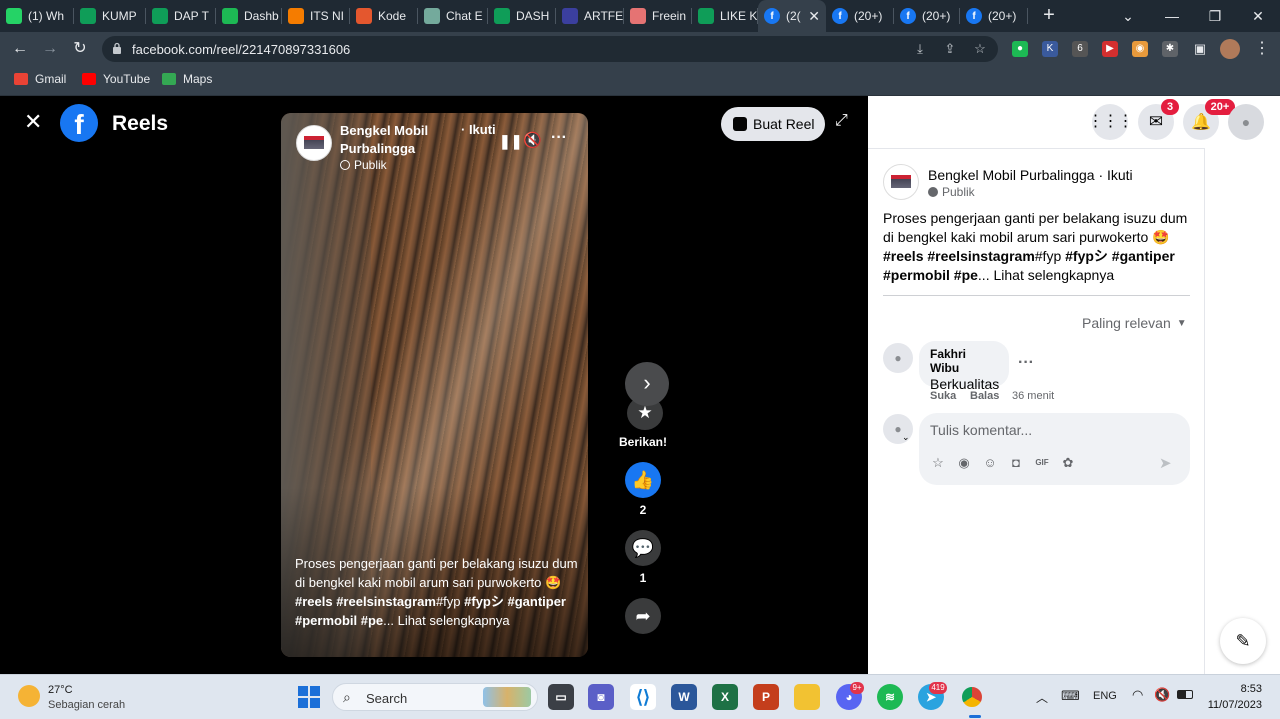  What do you see at coordinates (950, 49) in the screenshot?
I see `share-icon: ⇪` at bounding box center [950, 49].